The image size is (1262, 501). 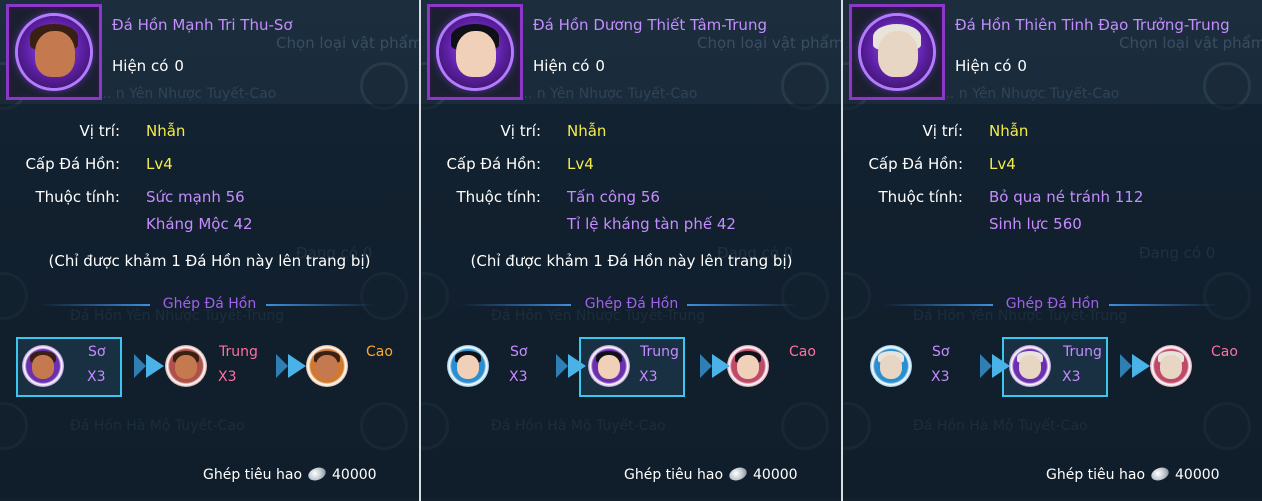 I want to click on item-header: Đá Hồn Dương Thiết Tâm-Trung Hiện có 0, so click(x=631, y=51).